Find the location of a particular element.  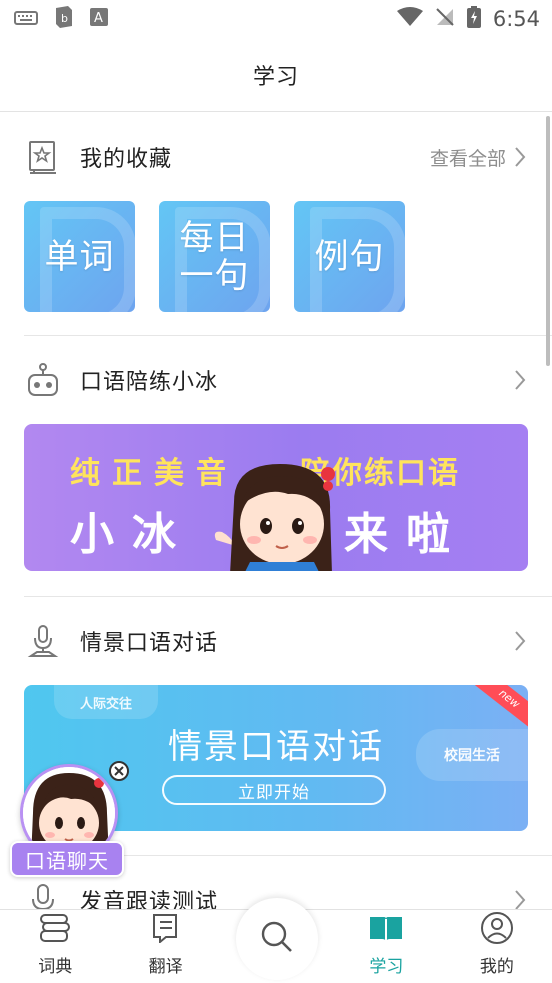

microphone-icon is located at coordinates (43, 896).